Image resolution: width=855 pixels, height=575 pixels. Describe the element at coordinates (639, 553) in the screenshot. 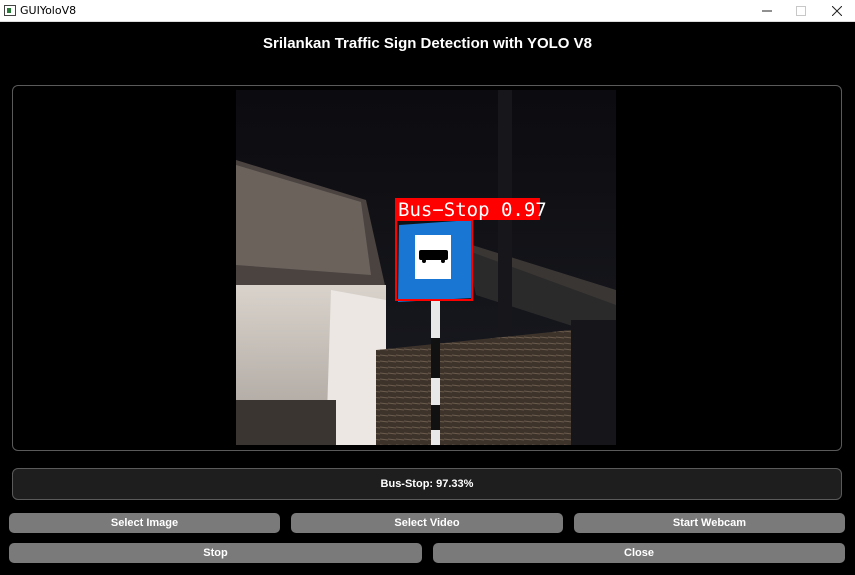

I see `close-button: Close` at that location.